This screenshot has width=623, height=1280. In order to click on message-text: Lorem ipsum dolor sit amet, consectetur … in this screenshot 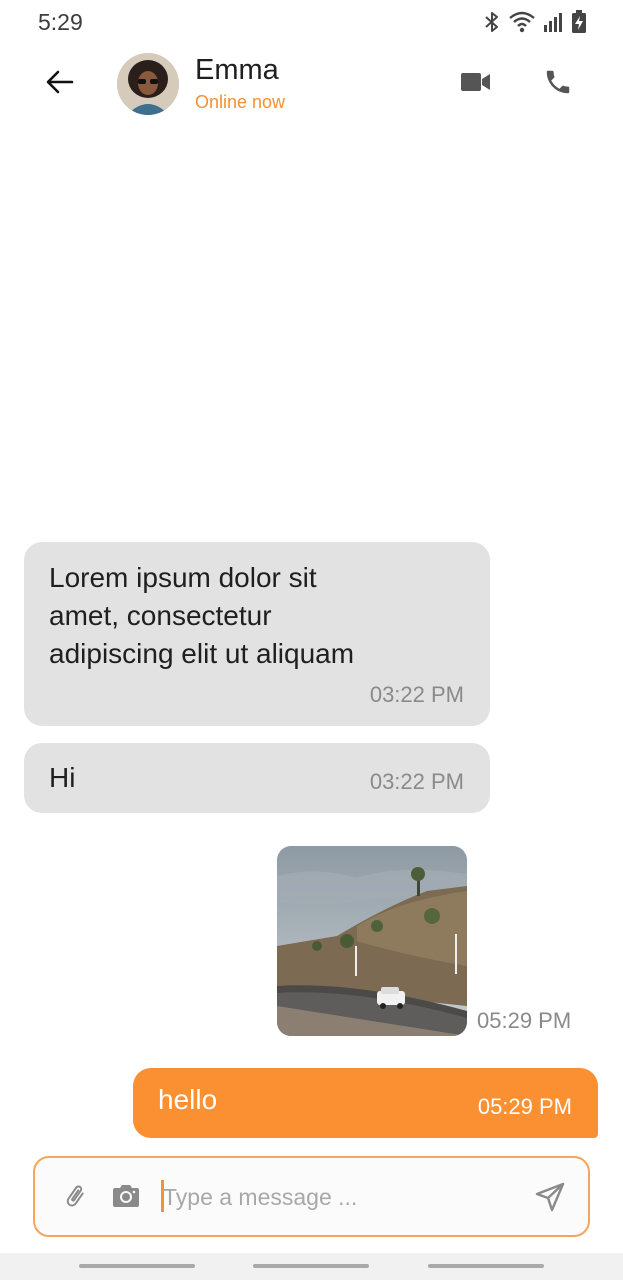, I will do `click(202, 615)`.